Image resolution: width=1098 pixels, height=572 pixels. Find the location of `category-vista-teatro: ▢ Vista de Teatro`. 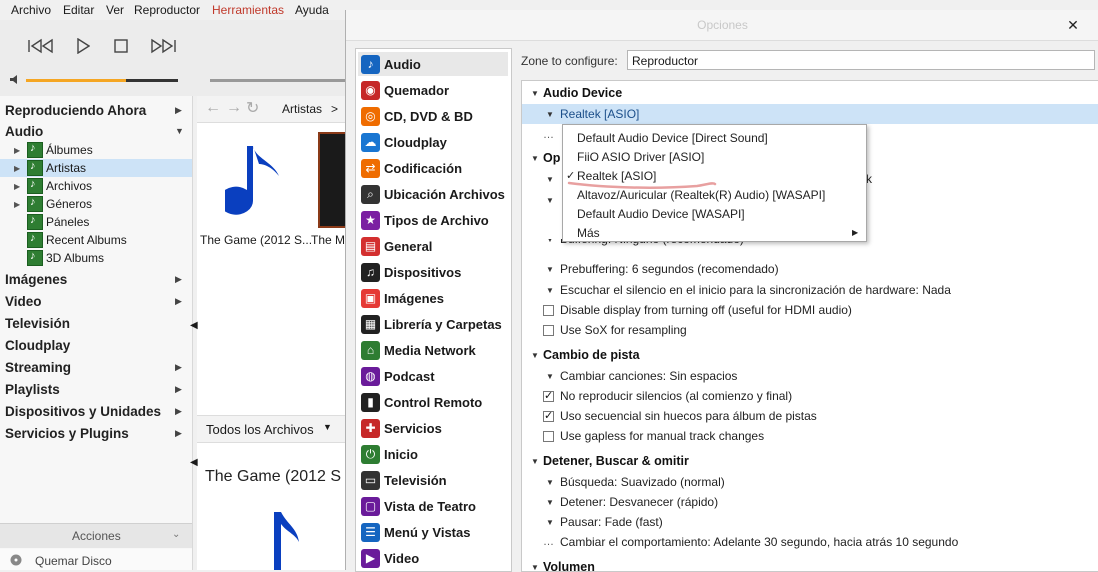

category-vista-teatro: ▢ Vista de Teatro is located at coordinates (433, 506).